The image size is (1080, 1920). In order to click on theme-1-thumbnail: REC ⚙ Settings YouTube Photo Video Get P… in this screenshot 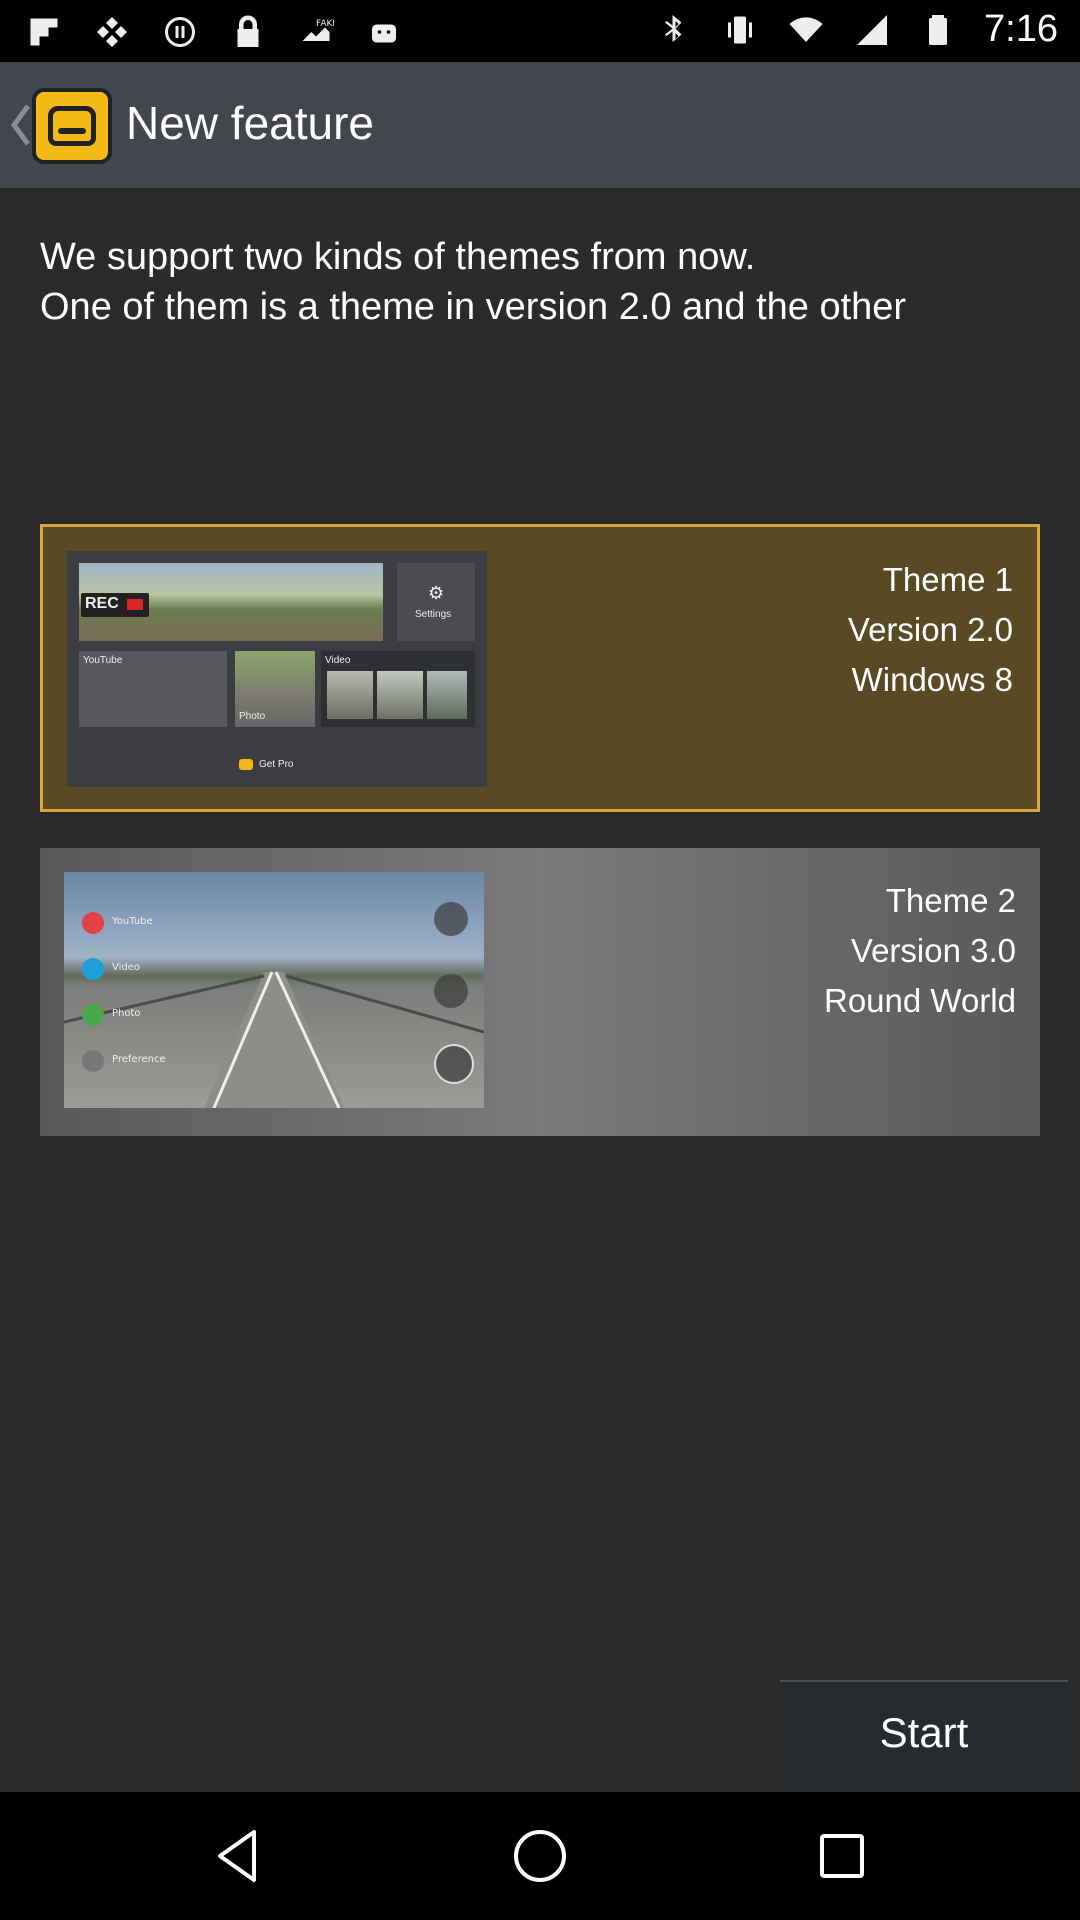, I will do `click(277, 669)`.